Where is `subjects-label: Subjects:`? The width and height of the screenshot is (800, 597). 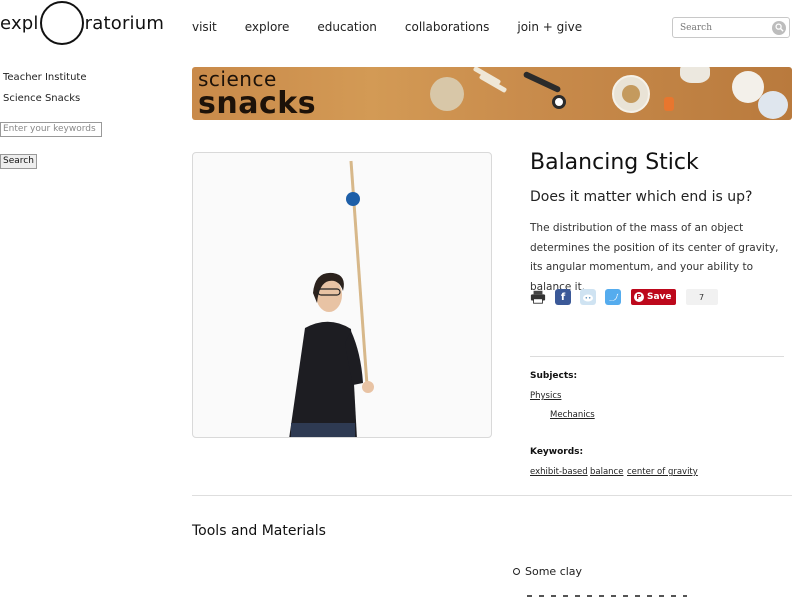
subjects-label: Subjects: is located at coordinates (554, 376).